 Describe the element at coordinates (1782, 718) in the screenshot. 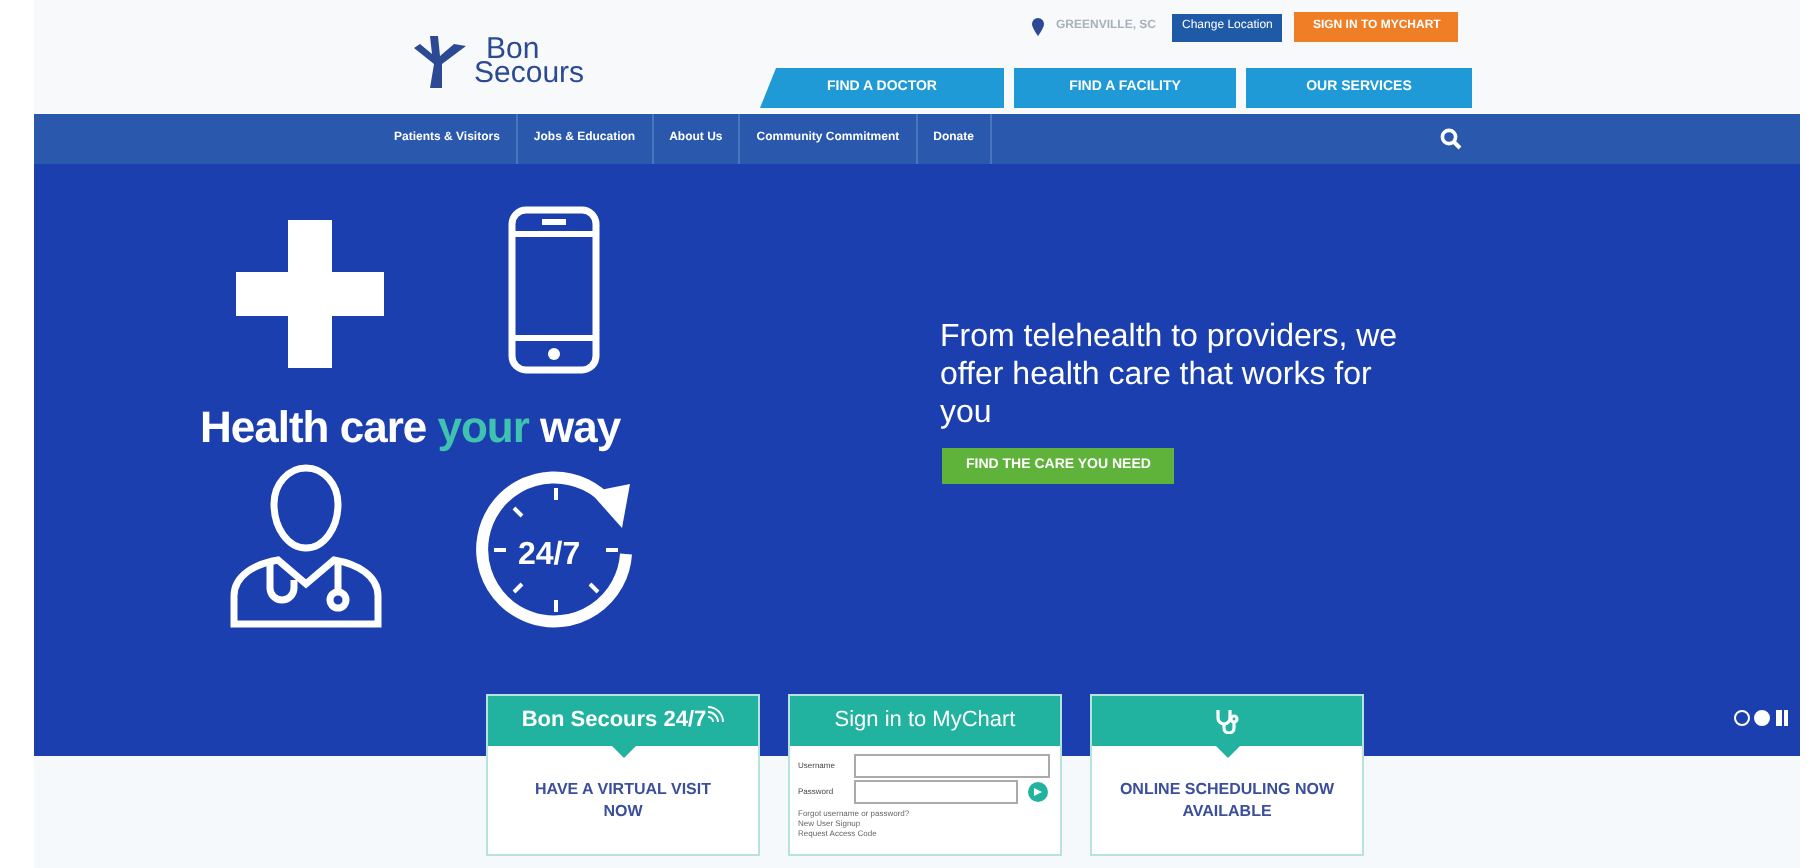

I see `pause-icon` at that location.